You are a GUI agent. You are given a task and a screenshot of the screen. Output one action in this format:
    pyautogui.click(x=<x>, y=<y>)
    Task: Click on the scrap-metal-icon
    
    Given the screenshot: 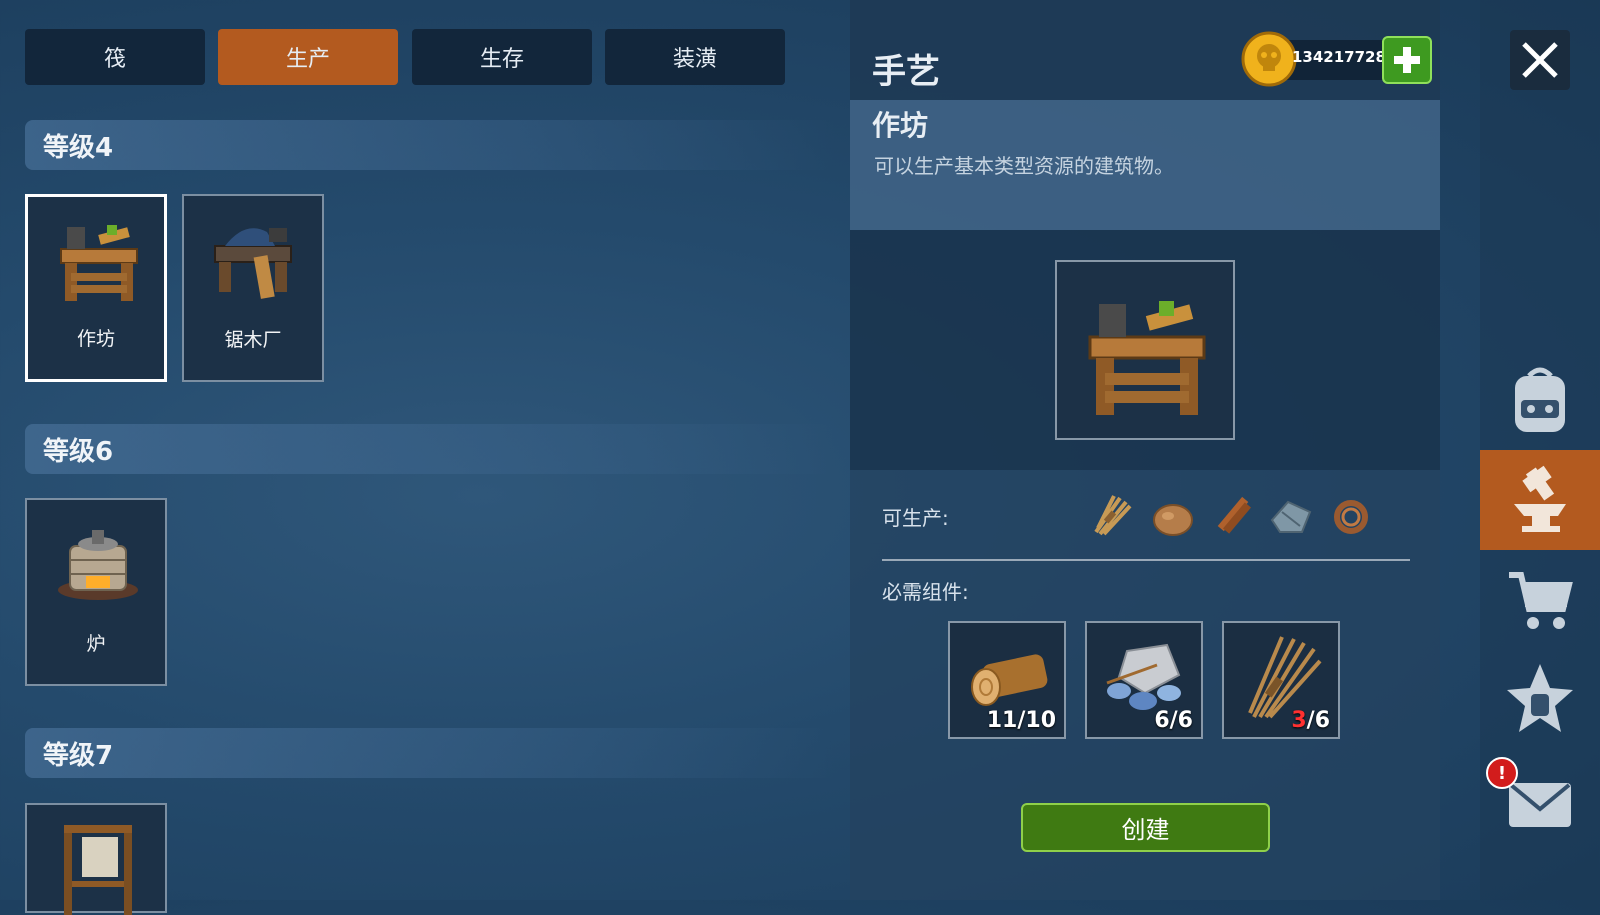 What is the action you would take?
    pyautogui.click(x=1291, y=516)
    